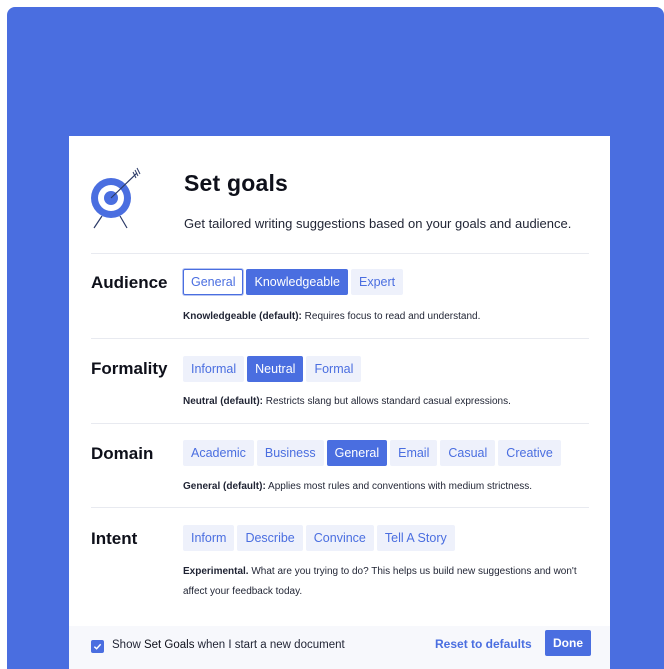 The height and width of the screenshot is (669, 664). What do you see at coordinates (122, 453) in the screenshot?
I see `section-label-domain: Domain` at bounding box center [122, 453].